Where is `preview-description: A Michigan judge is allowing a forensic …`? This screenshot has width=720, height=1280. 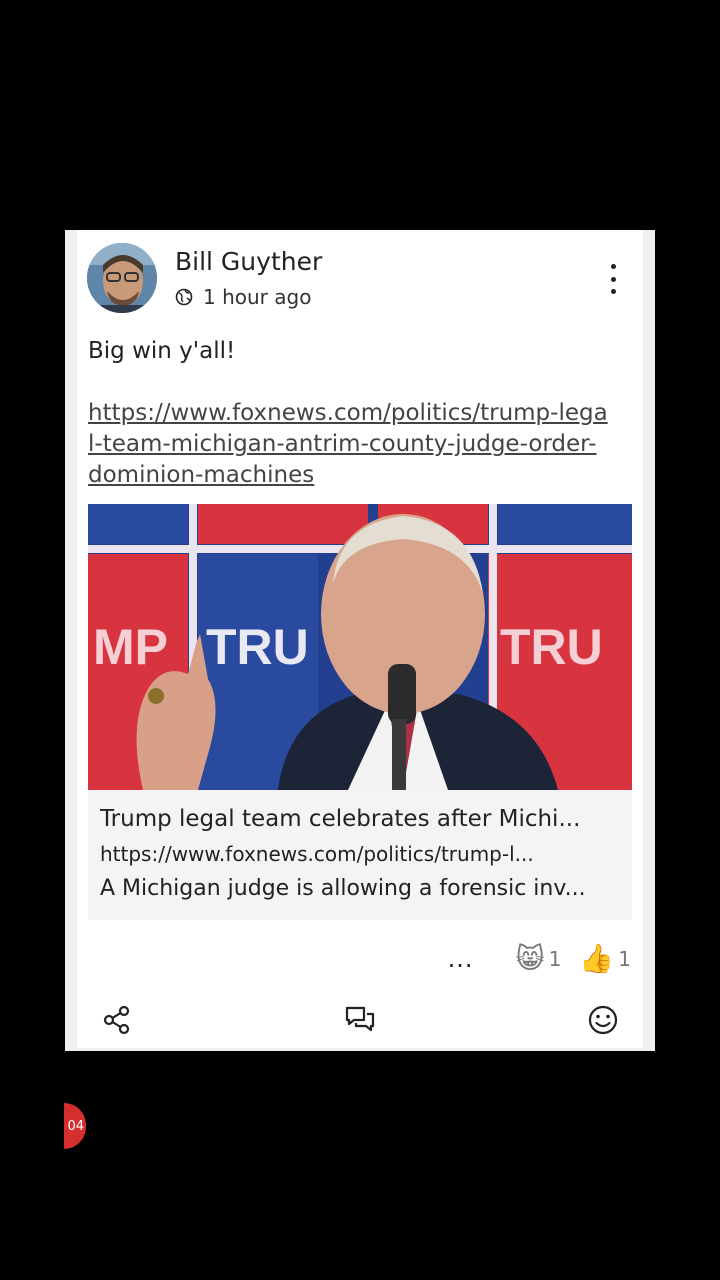
preview-description: A Michigan judge is allowing a forensic … is located at coordinates (343, 888).